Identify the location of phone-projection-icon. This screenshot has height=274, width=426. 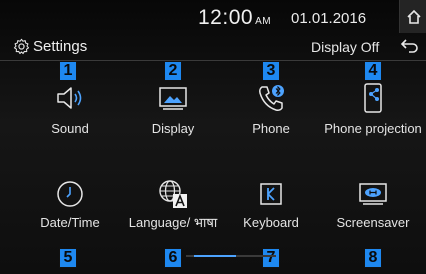
(373, 98).